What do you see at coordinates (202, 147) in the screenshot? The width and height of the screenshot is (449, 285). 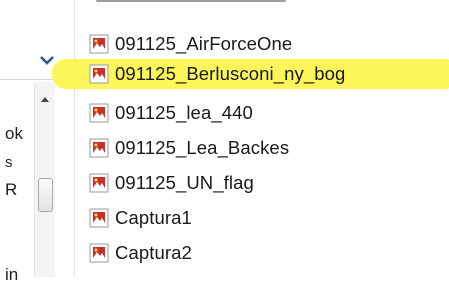 I see `file-name: 091125_Lea_Backes` at bounding box center [202, 147].